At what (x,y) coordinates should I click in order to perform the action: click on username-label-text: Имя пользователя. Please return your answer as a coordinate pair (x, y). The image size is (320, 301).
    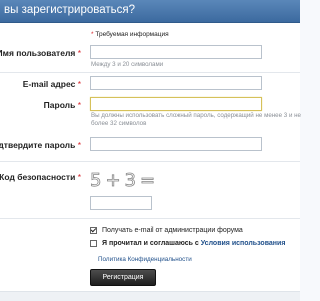
    Looking at the image, I should click on (38, 53).